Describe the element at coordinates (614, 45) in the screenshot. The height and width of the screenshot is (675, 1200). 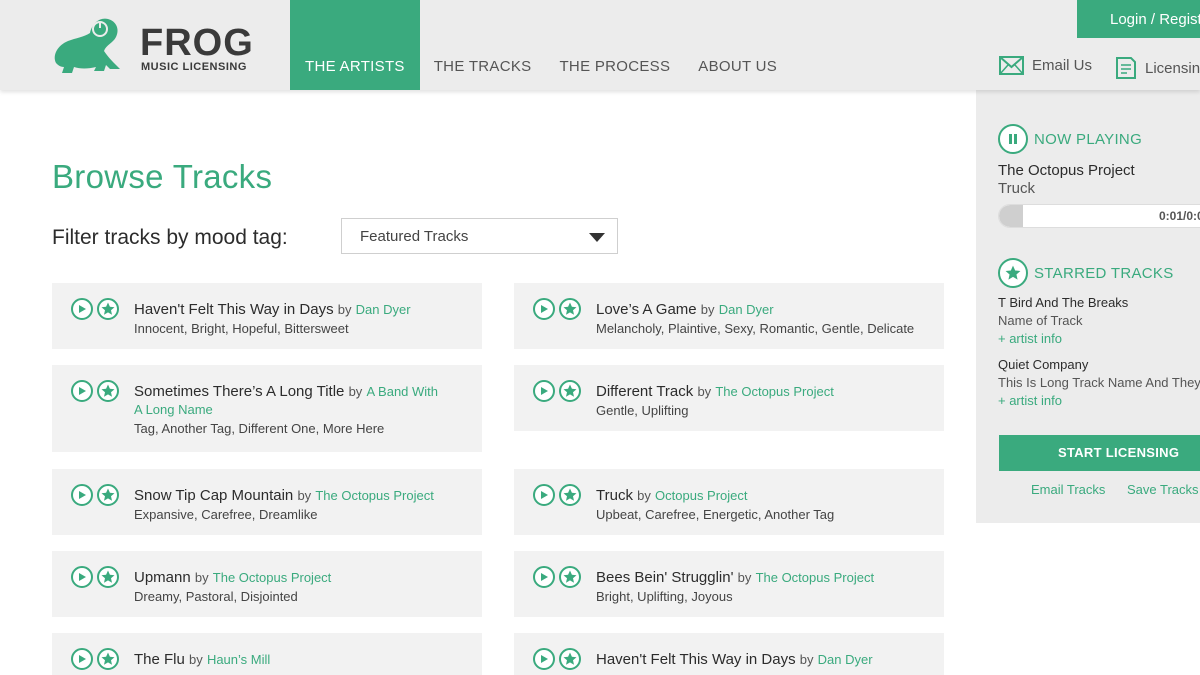
I see `nav-the-process: THE PROCESS` at that location.